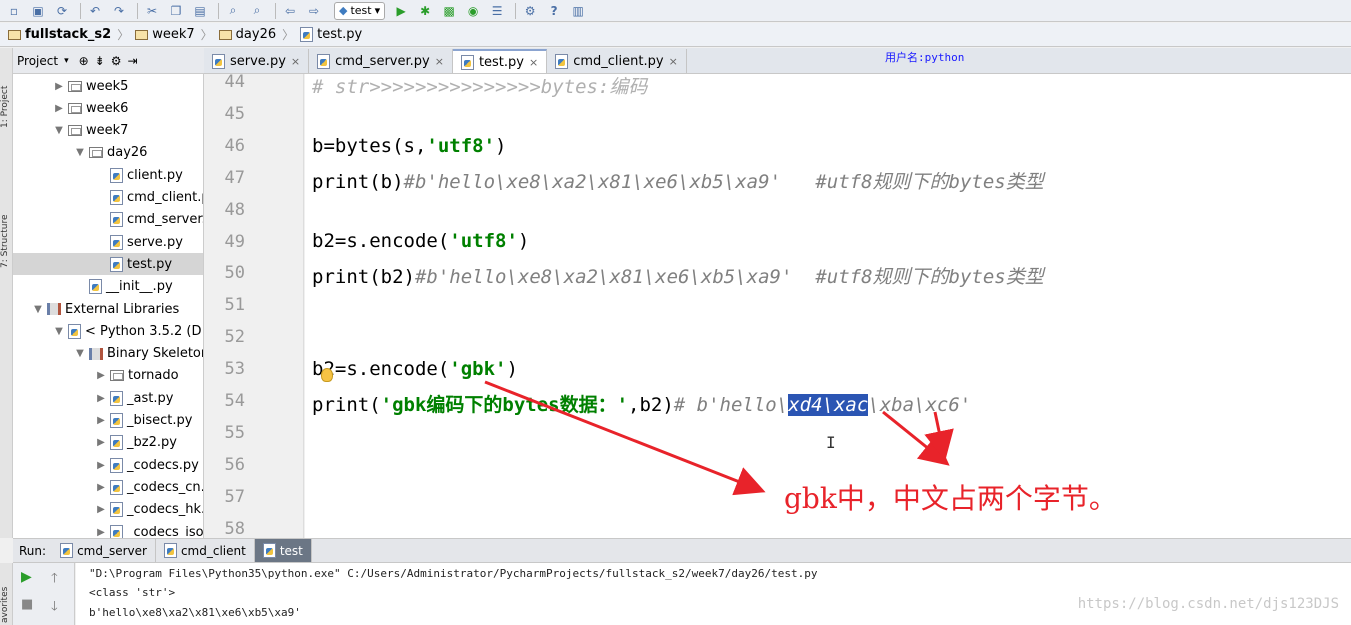 Image resolution: width=1351 pixels, height=625 pixels. Describe the element at coordinates (54, 608) in the screenshot. I see `scroll-down-icon: 🡓` at that location.